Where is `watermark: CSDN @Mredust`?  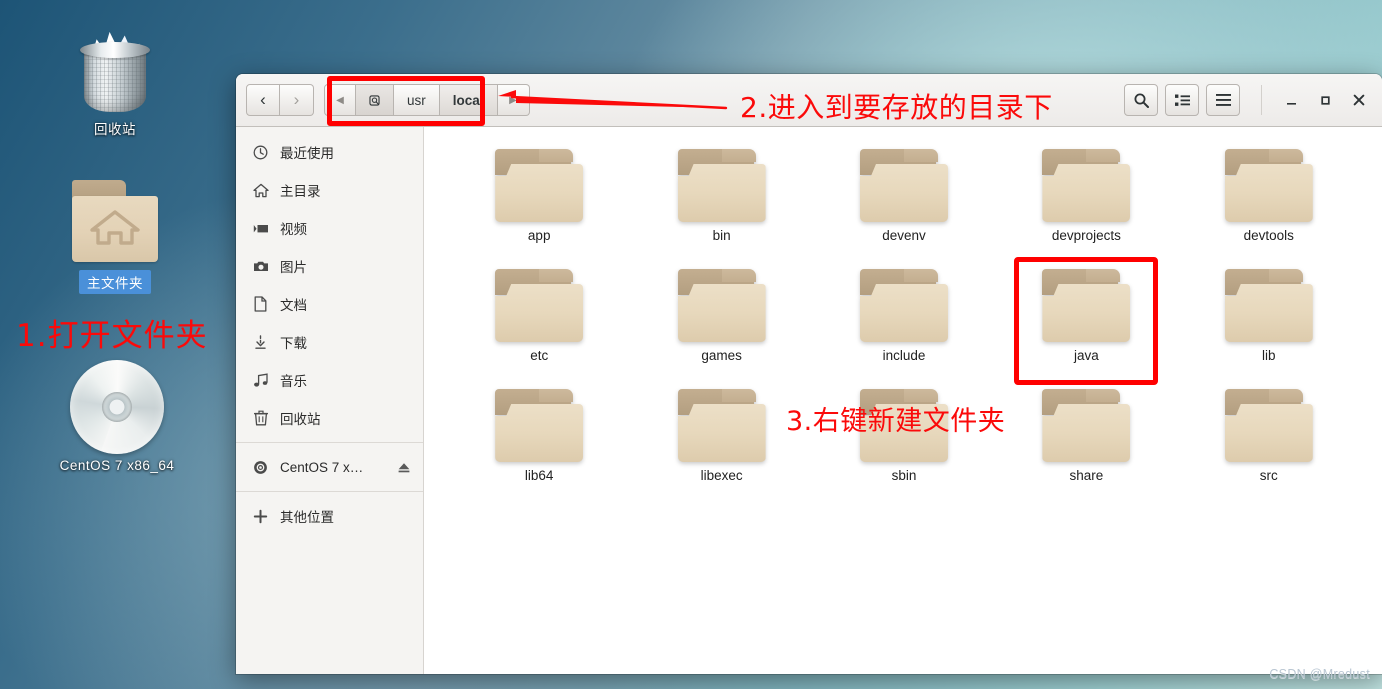
watermark: CSDN @Mredust is located at coordinates (1319, 674).